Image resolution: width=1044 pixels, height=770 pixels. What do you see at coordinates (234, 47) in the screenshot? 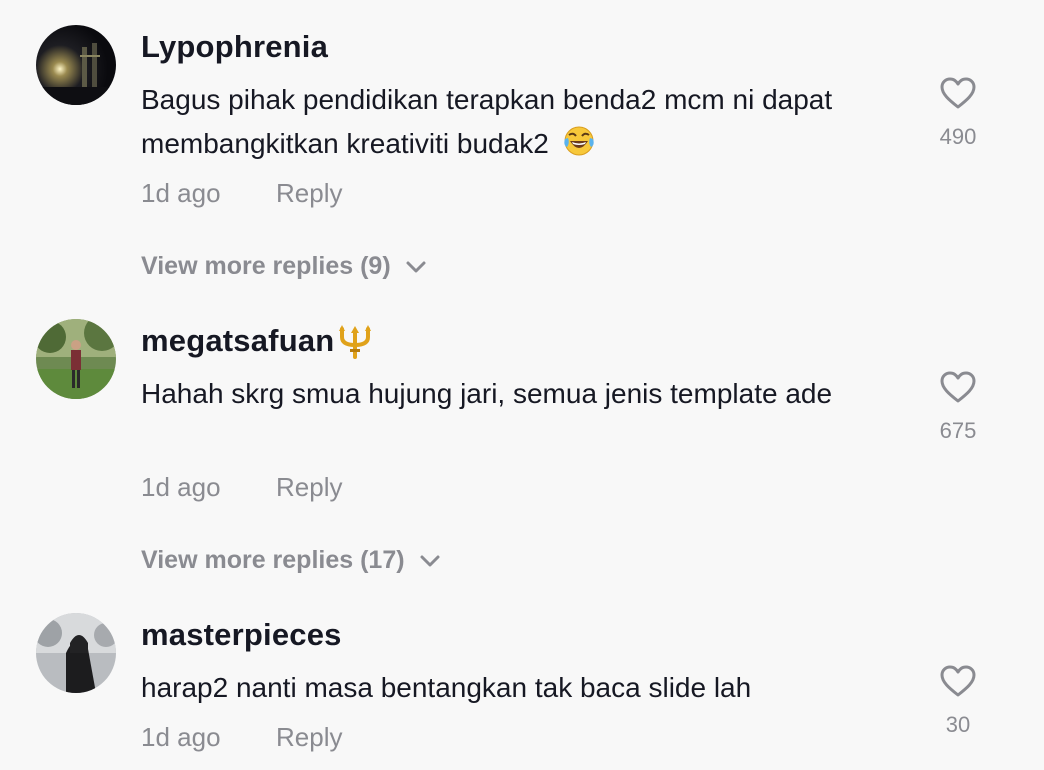
I see `username: Lypophrenia` at bounding box center [234, 47].